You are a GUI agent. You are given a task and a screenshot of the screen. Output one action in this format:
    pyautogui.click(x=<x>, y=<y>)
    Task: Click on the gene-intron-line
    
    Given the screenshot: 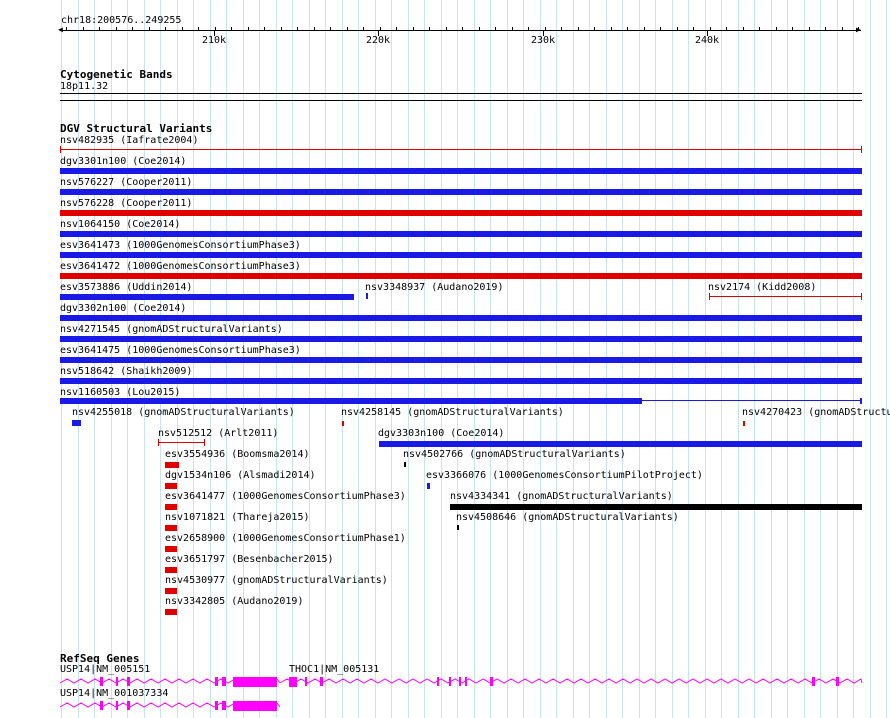 What is the action you would take?
    pyautogui.click(x=571, y=681)
    